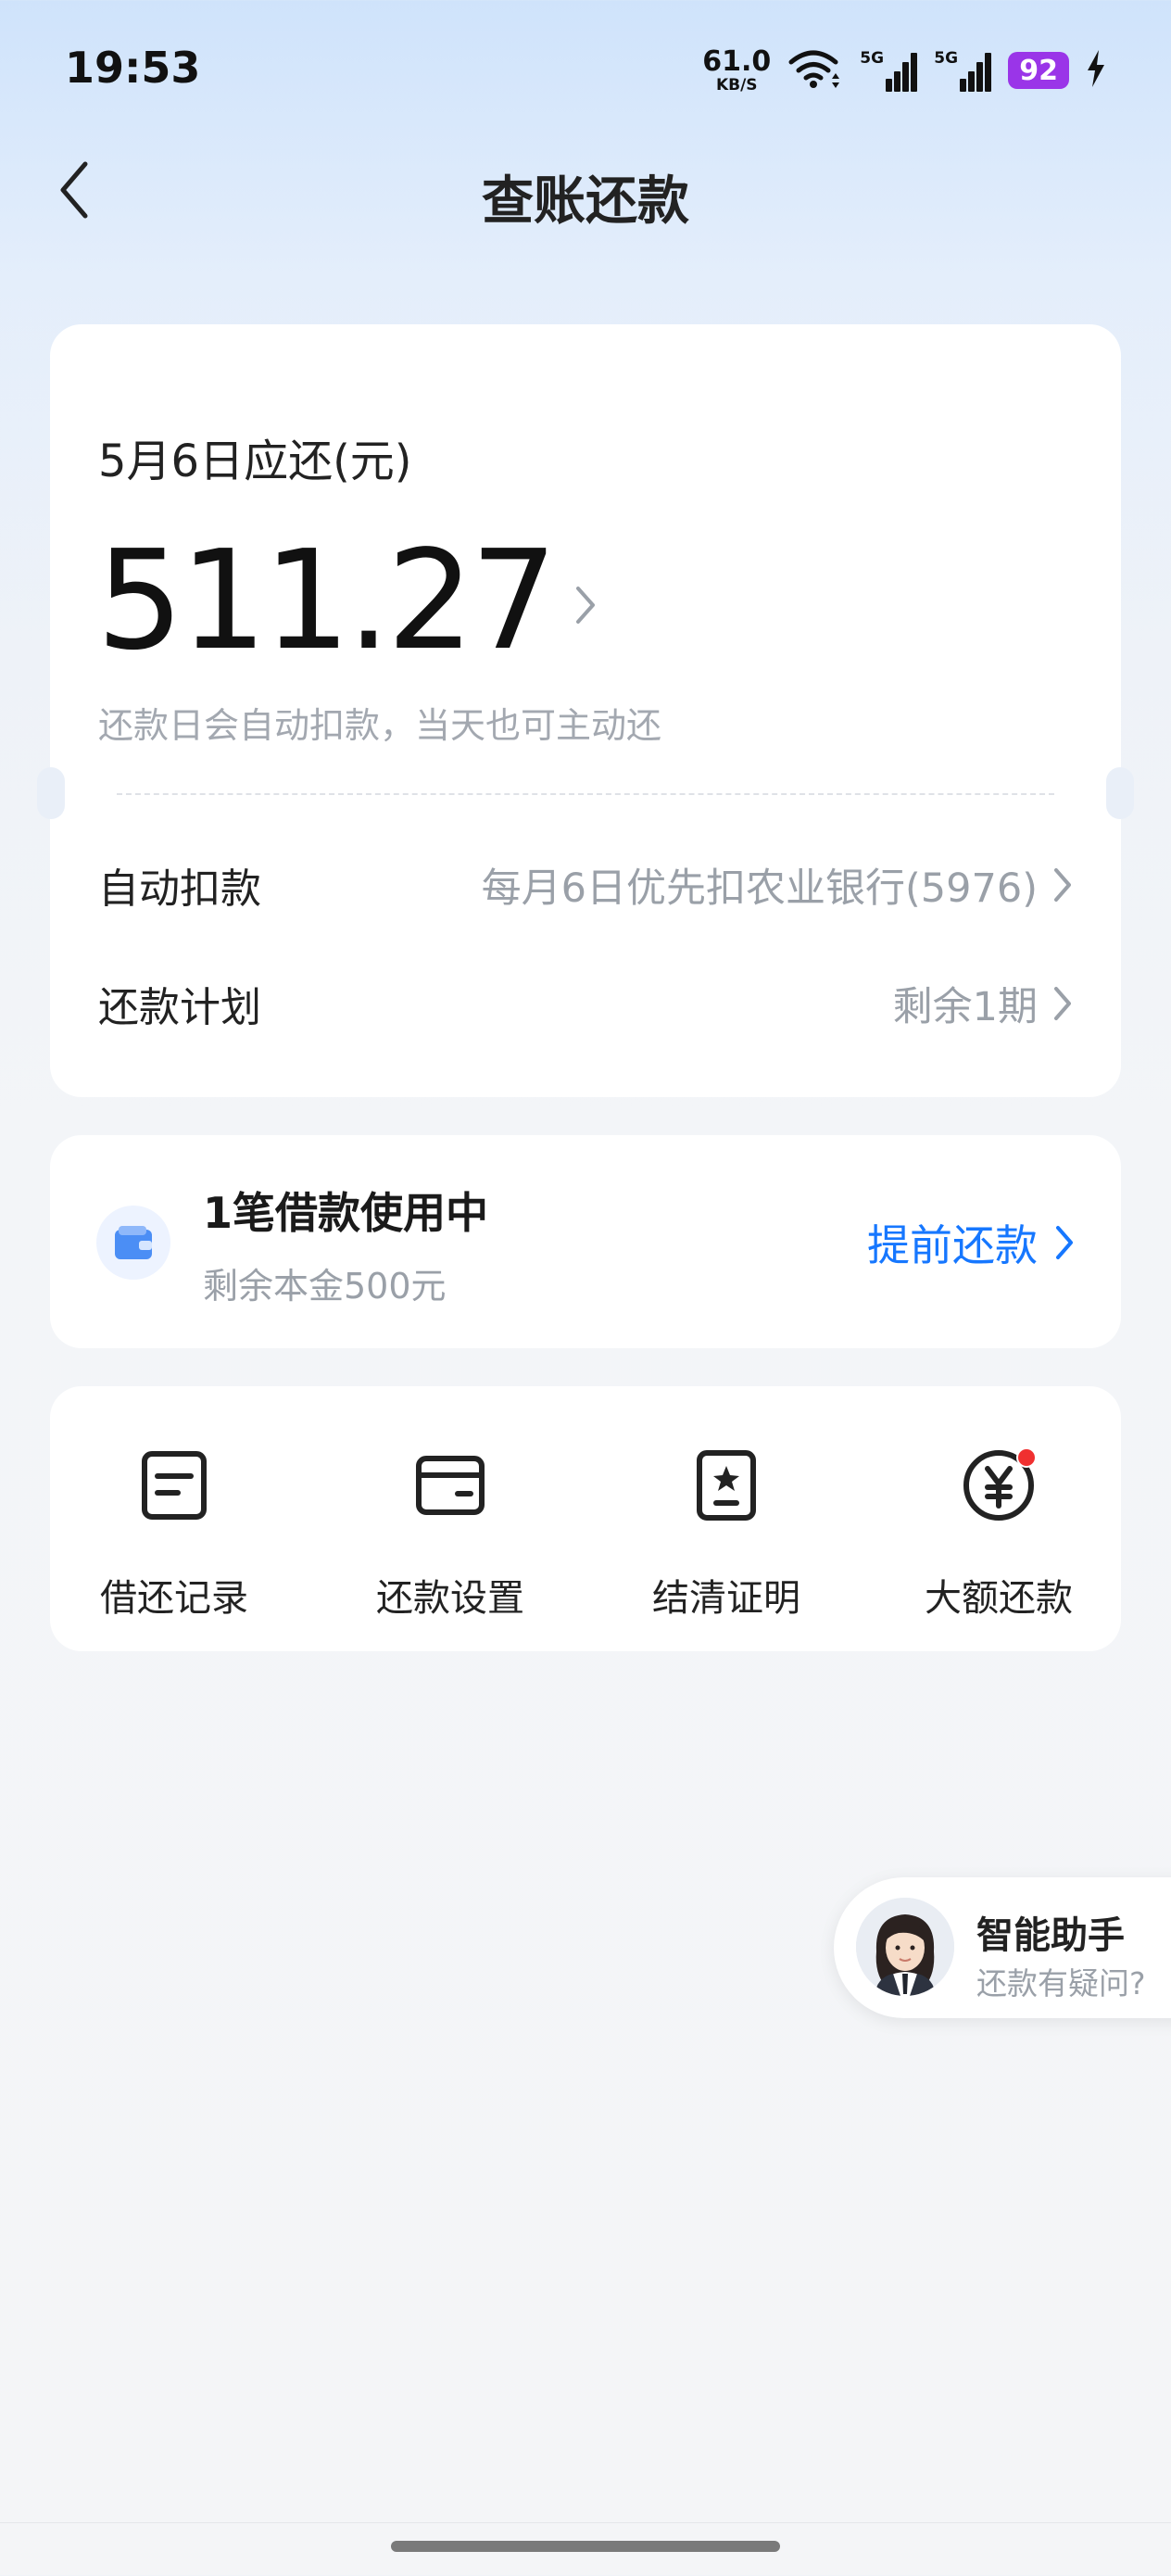 This screenshot has height=2576, width=1171. Describe the element at coordinates (1050, 1935) in the screenshot. I see `assistant-title: 智能助手` at that location.